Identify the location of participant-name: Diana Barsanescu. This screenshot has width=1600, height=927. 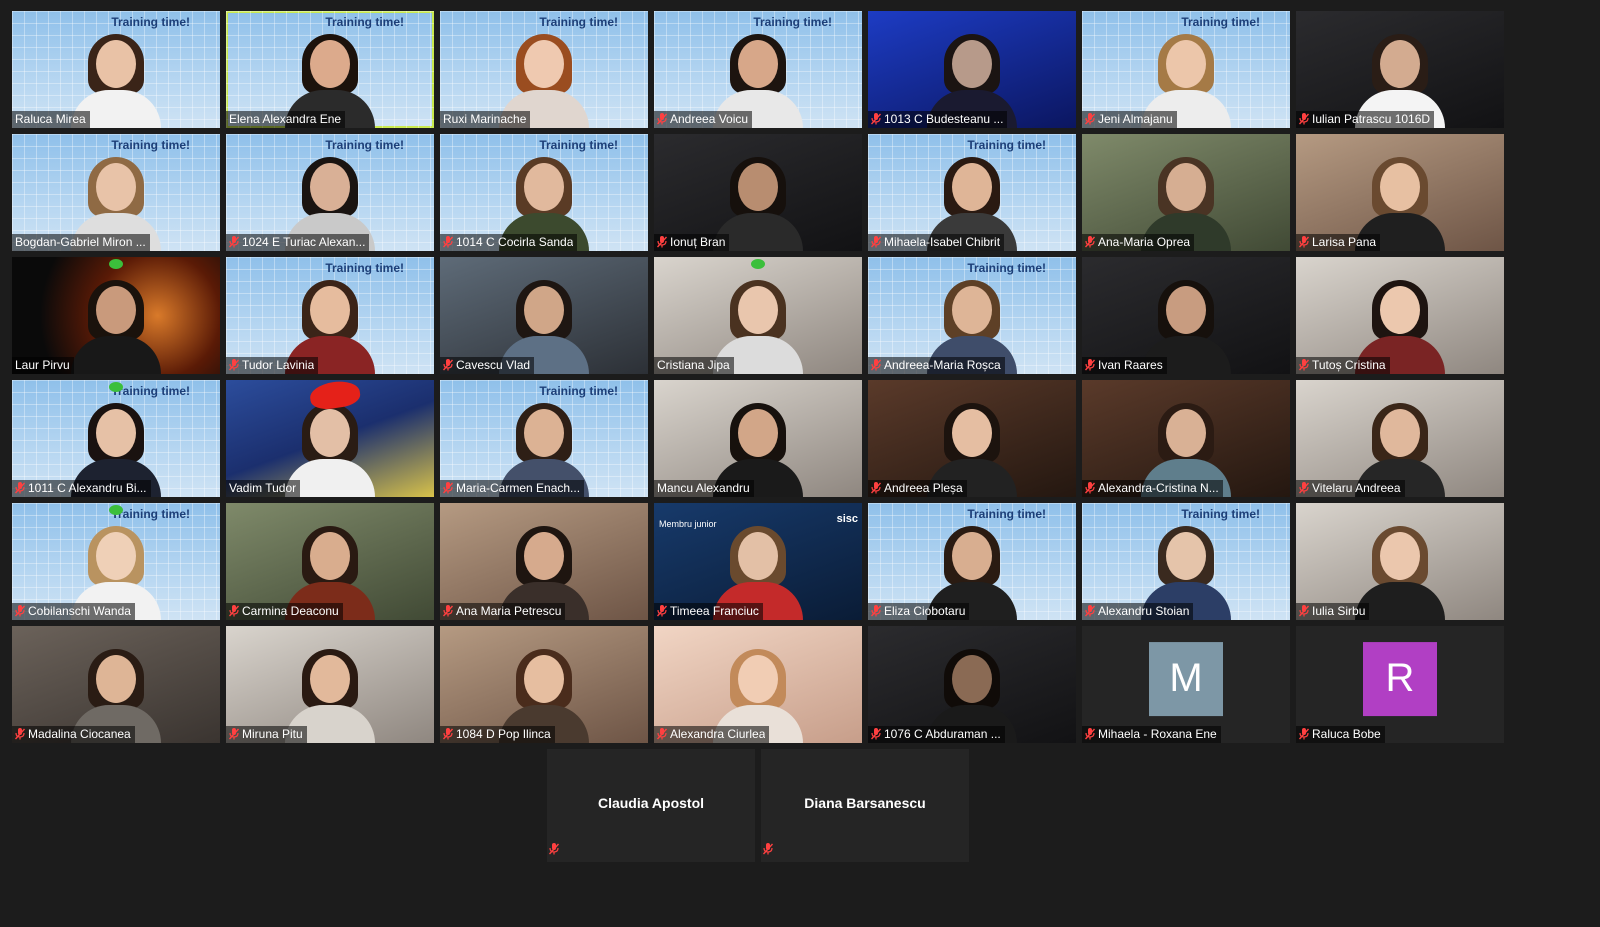
(865, 802).